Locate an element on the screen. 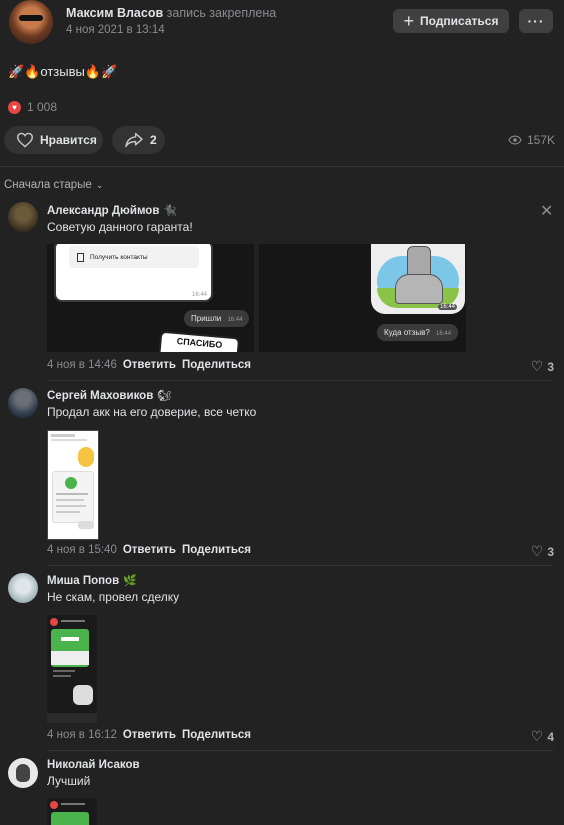  reactions-summary: ♥ 1 008 is located at coordinates (32, 107).